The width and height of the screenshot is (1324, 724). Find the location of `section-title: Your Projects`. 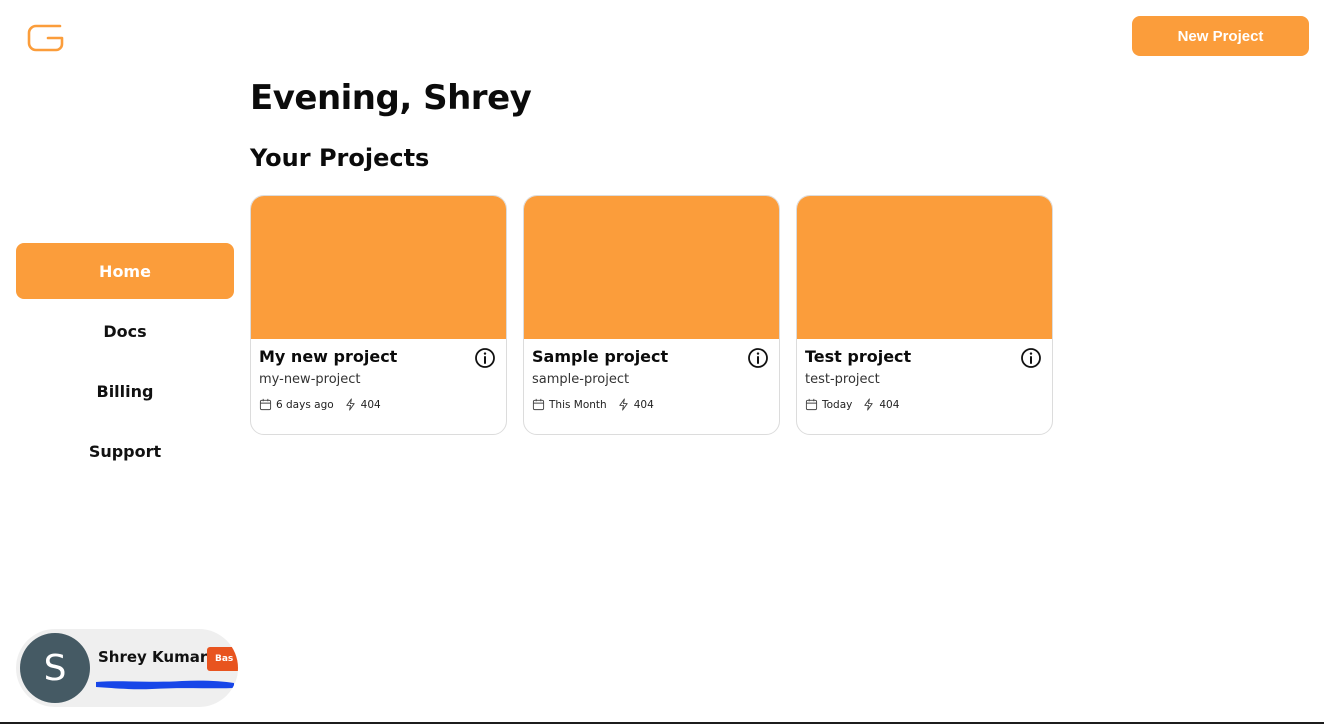

section-title: Your Projects is located at coordinates (340, 158).